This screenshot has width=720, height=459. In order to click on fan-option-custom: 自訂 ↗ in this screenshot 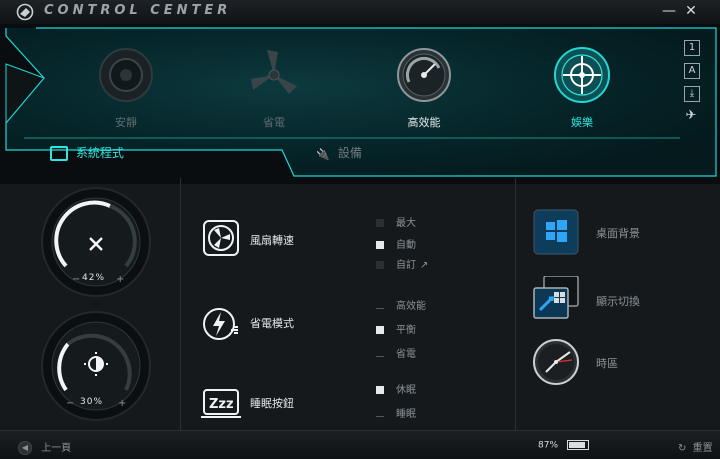, I will do `click(402, 263)`.